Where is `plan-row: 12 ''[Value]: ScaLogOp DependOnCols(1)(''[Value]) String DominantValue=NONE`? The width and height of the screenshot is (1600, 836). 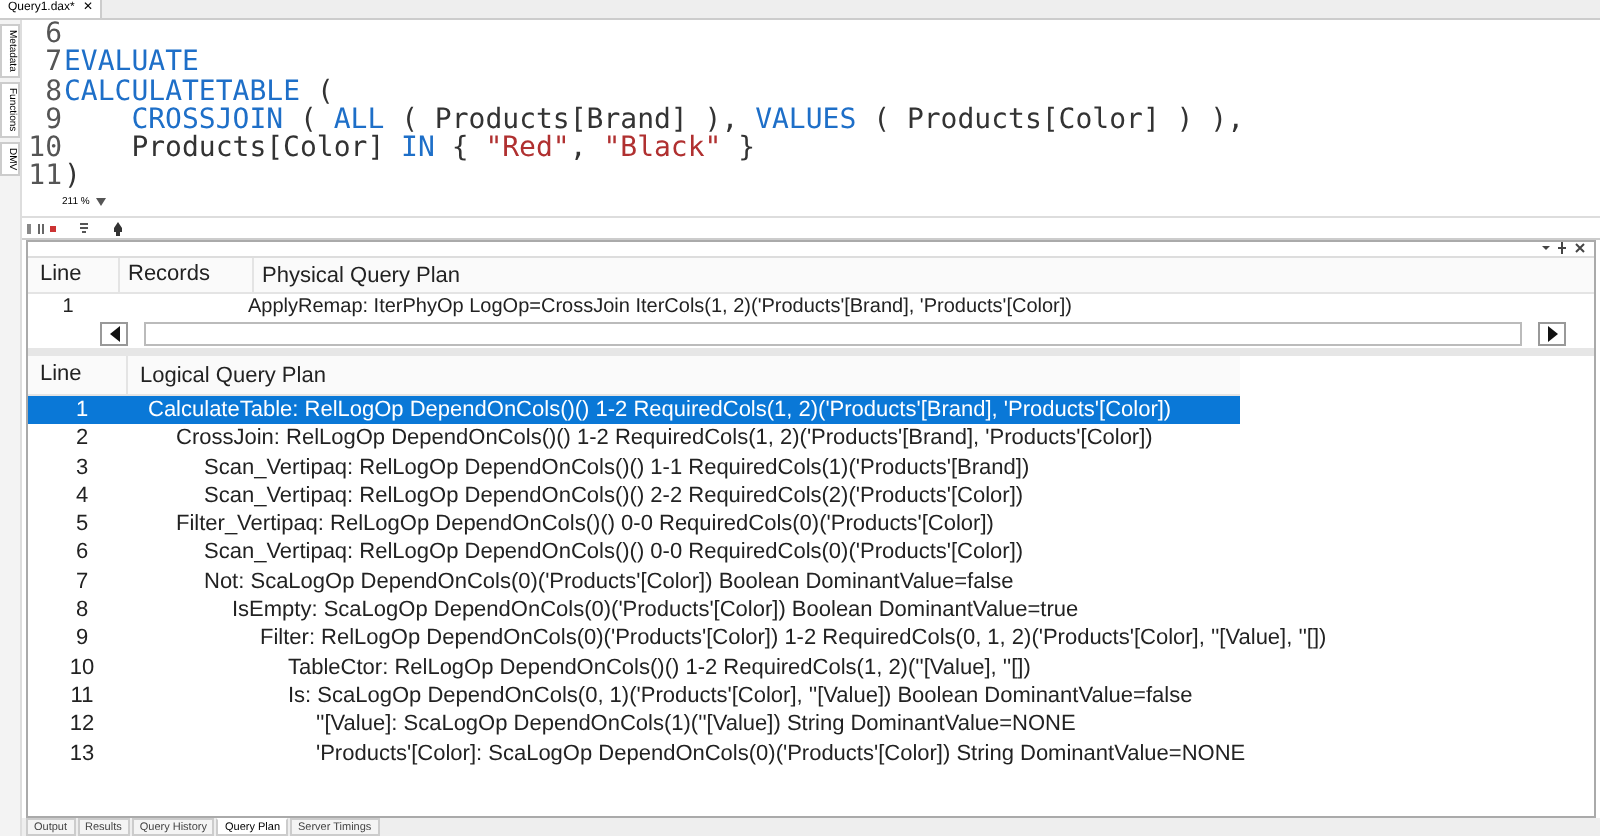
plan-row: 12 ''[Value]: ScaLogOp DependOnCols(1)(''[Value]) String DominantValue=NONE is located at coordinates (811, 725).